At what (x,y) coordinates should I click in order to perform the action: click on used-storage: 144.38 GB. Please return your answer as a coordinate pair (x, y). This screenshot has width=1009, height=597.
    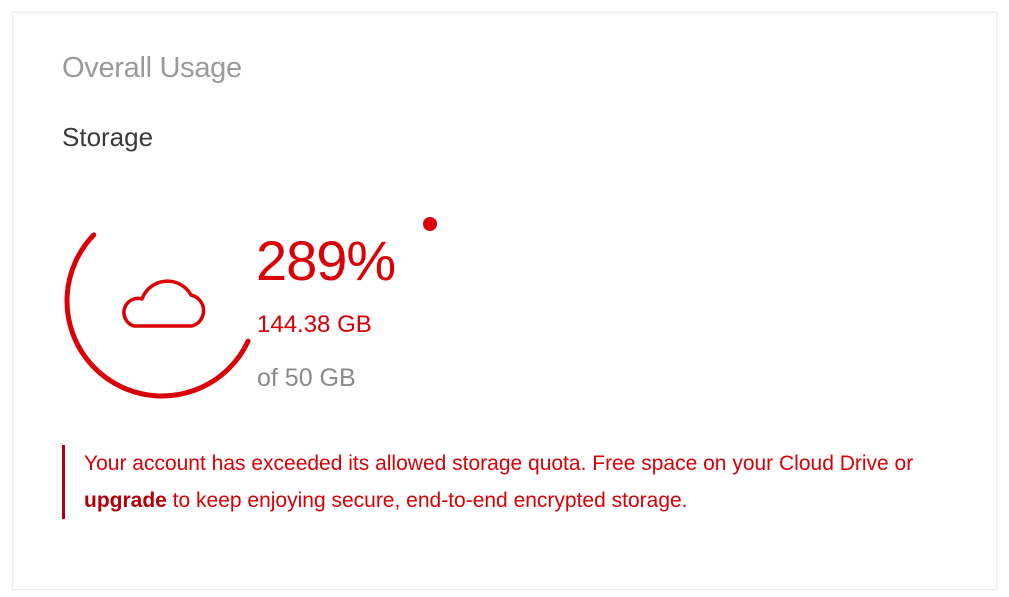
    Looking at the image, I should click on (314, 324).